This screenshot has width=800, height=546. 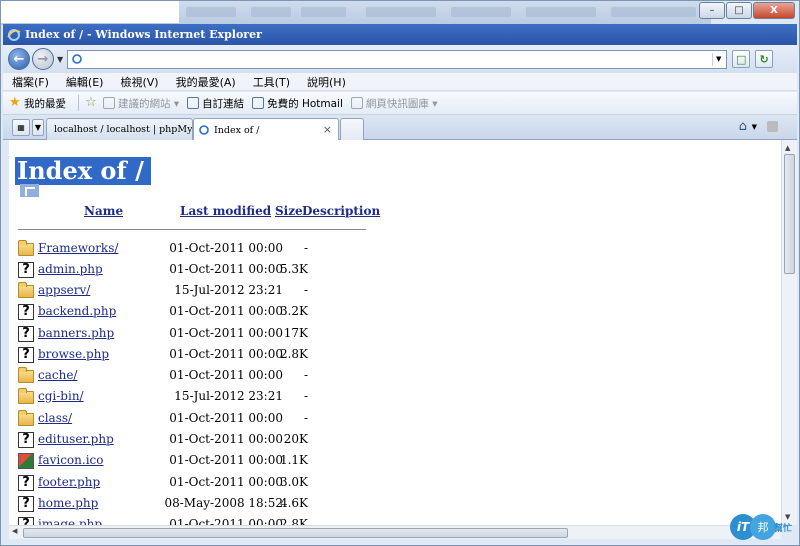 I want to click on fav-suggested-sites: 建議的網站 ▾, so click(x=141, y=103).